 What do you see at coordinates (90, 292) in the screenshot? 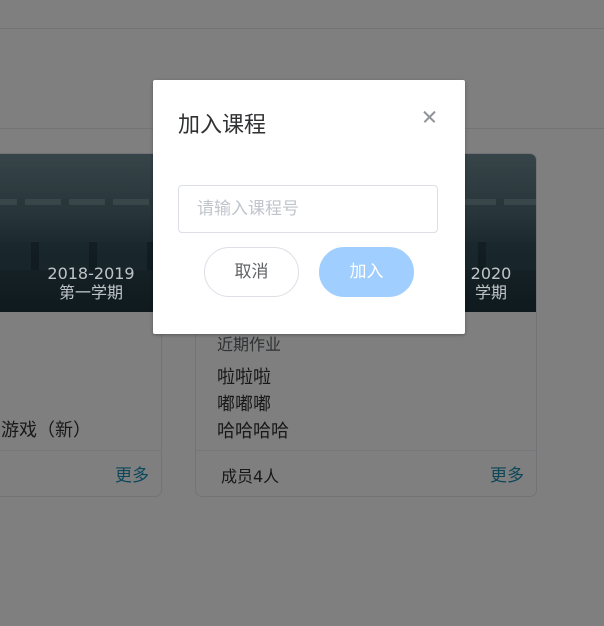
I see `course-term: 第一学期` at bounding box center [90, 292].